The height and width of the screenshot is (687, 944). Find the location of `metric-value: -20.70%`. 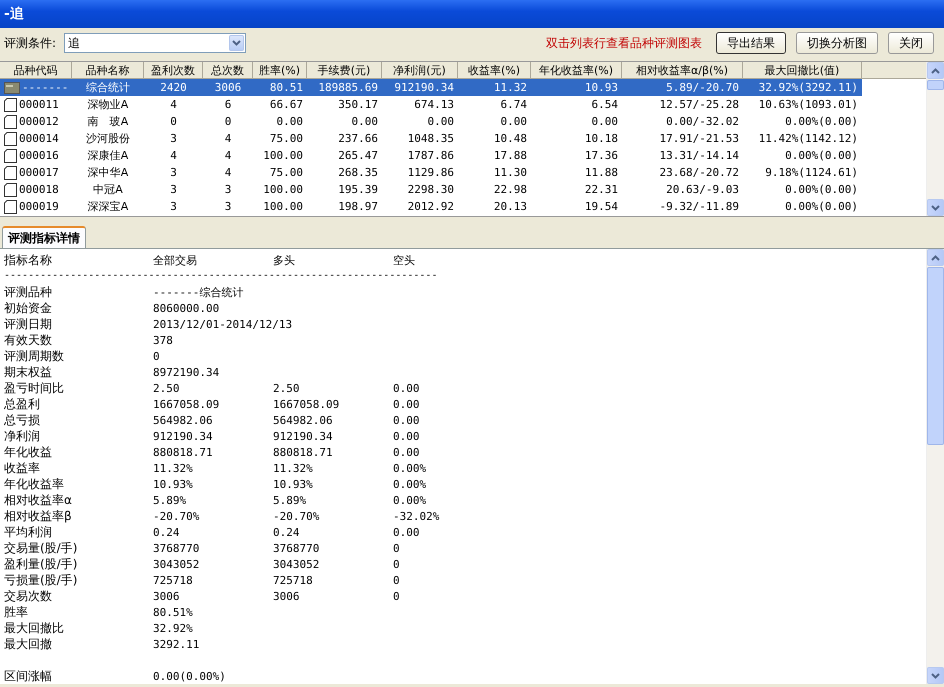

metric-value: -20.70% is located at coordinates (296, 516).